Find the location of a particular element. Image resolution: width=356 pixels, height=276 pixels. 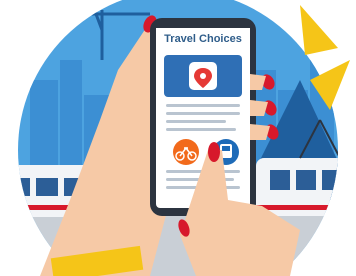

app-title: Travel Choices is located at coordinates (203, 39).